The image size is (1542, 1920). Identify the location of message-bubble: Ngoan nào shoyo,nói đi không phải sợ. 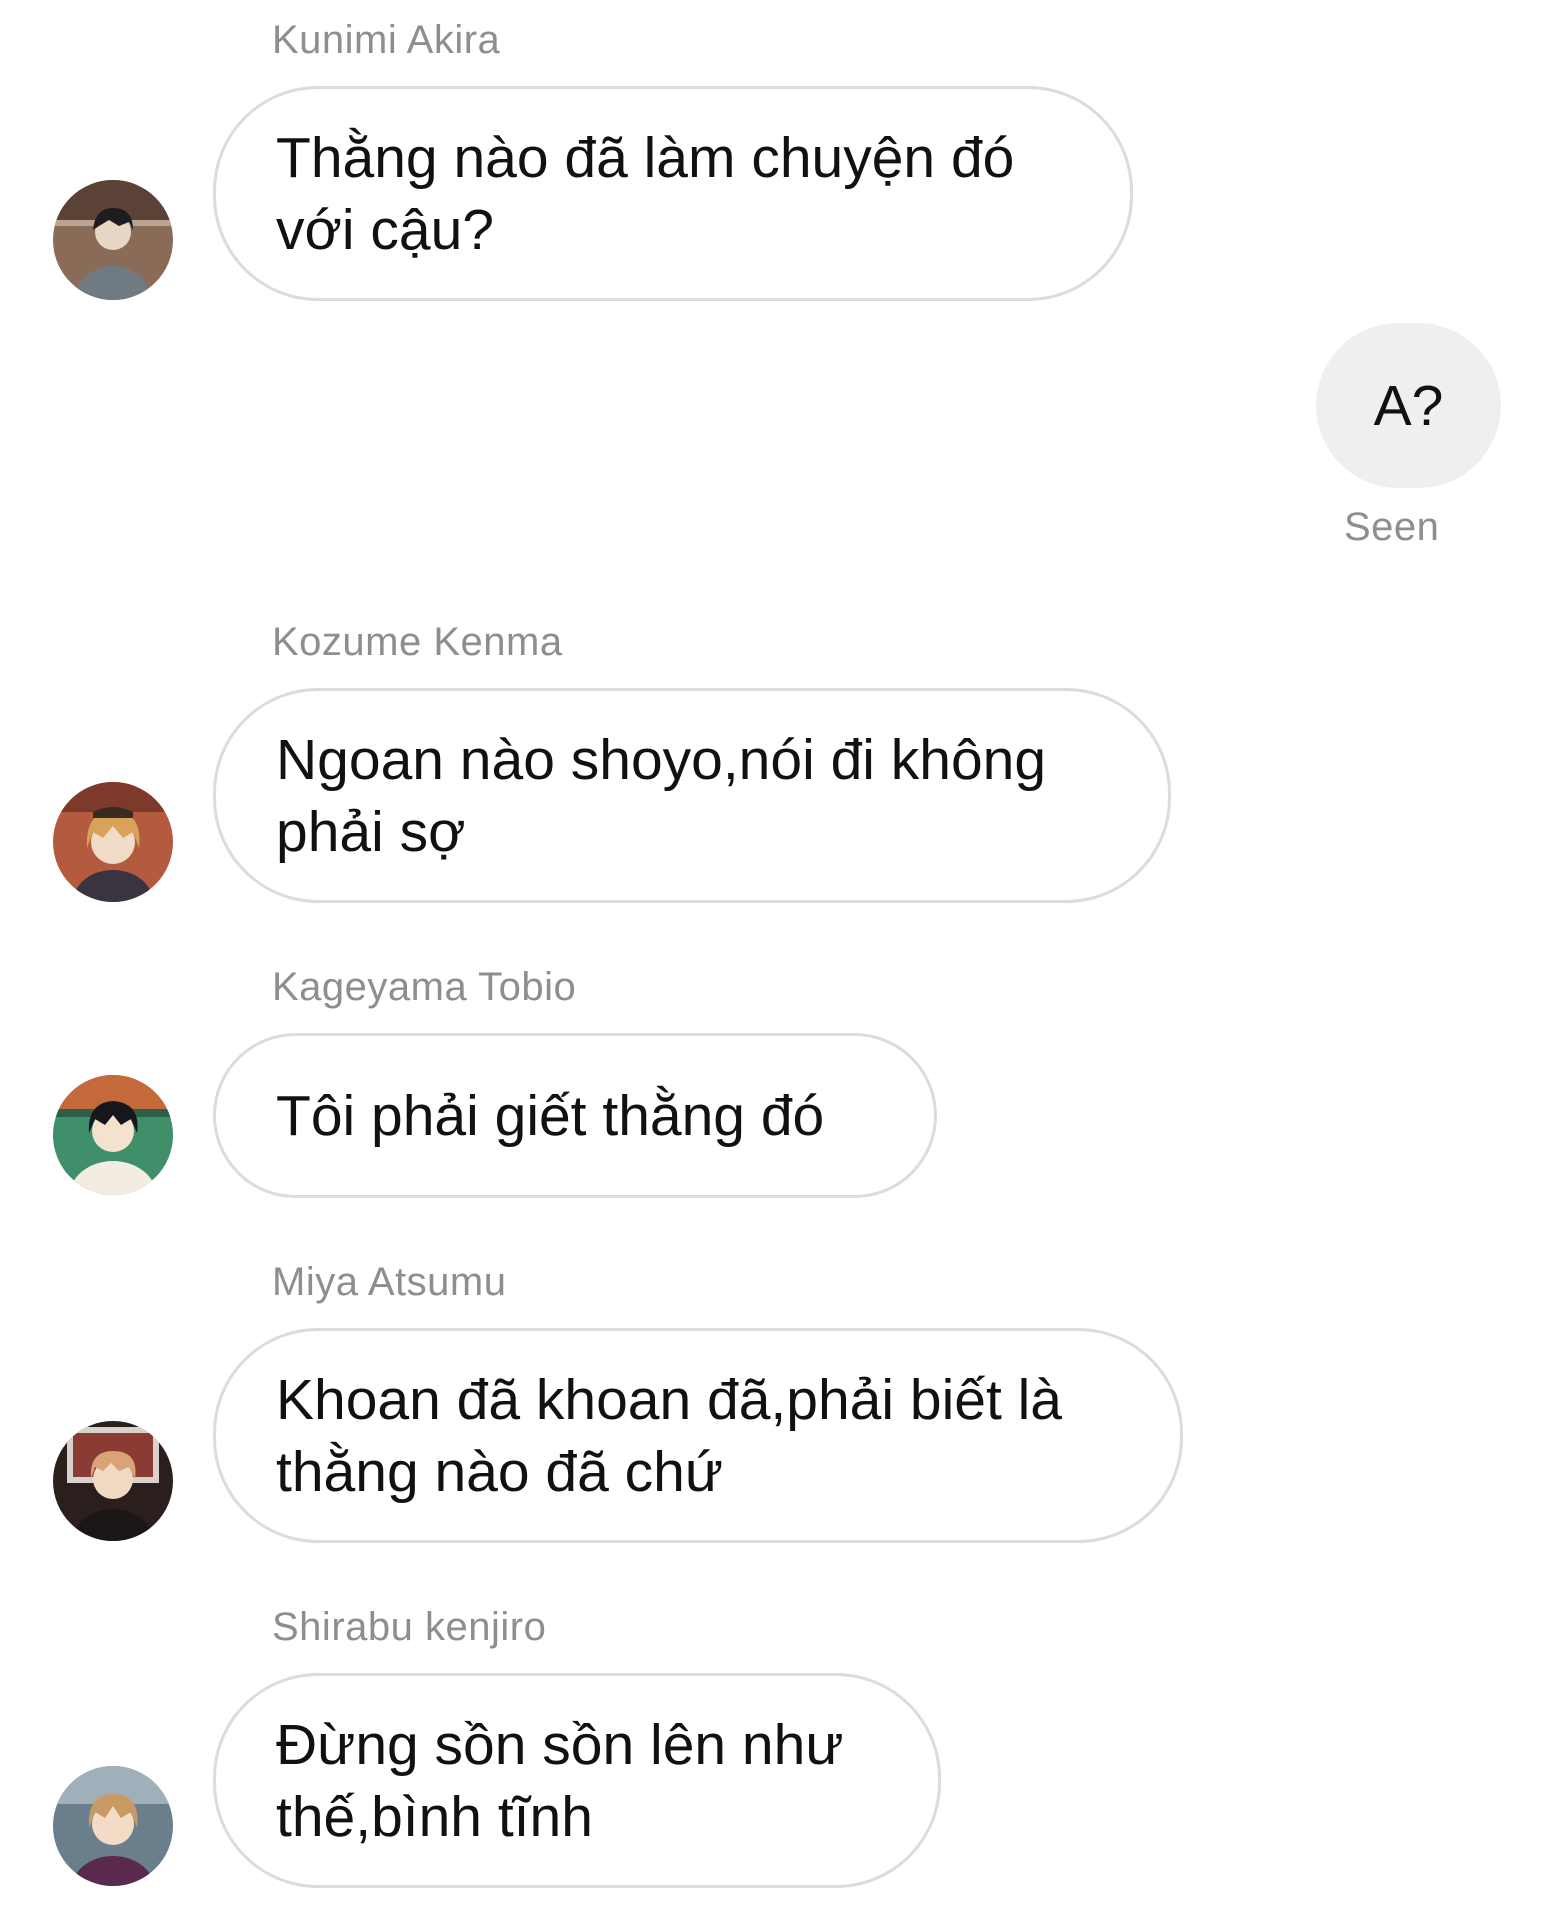
(692, 795).